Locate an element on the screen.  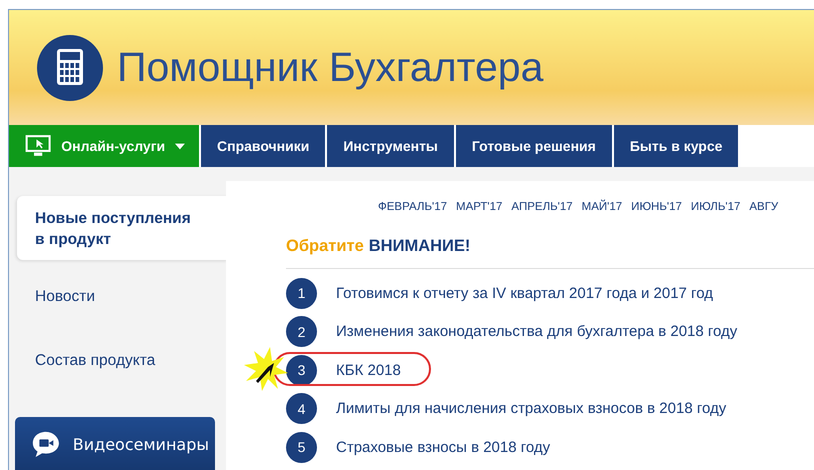
caret-icon is located at coordinates (180, 146).